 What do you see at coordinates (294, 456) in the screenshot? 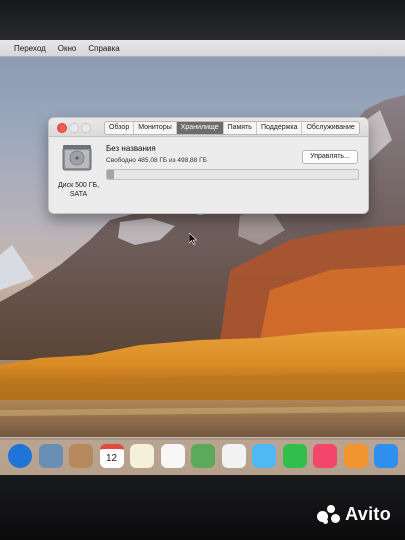
I see `facetime-icon` at bounding box center [294, 456].